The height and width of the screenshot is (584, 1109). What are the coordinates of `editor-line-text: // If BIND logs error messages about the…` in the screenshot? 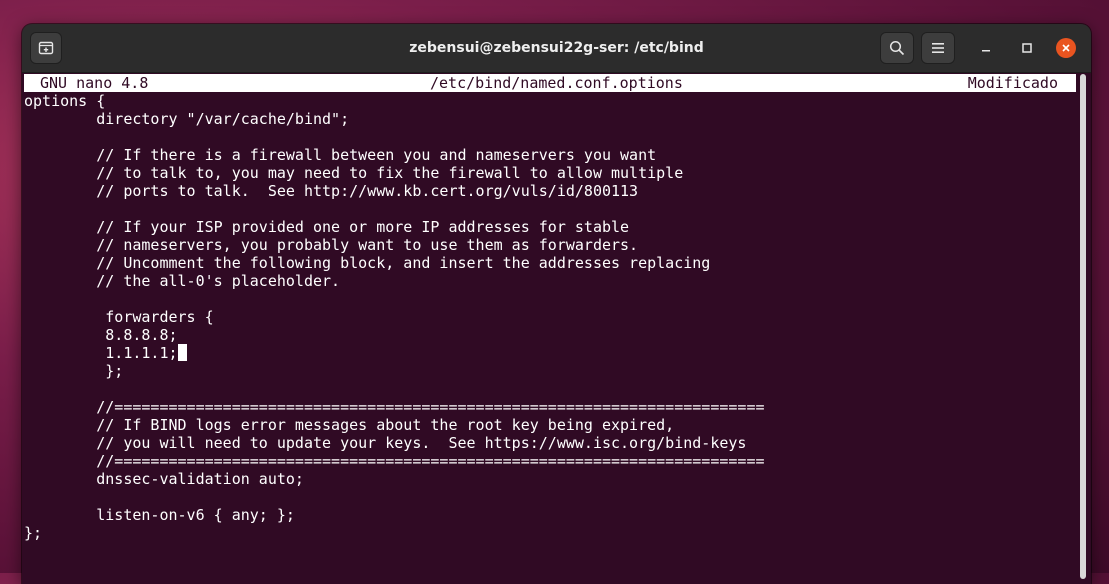 It's located at (349, 425).